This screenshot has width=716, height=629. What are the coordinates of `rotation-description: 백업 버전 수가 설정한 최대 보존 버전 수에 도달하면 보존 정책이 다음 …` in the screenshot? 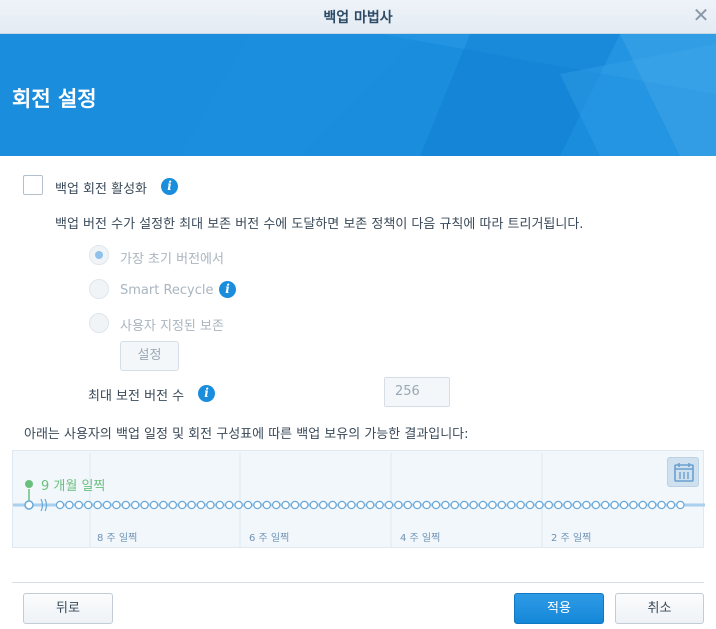 It's located at (319, 224).